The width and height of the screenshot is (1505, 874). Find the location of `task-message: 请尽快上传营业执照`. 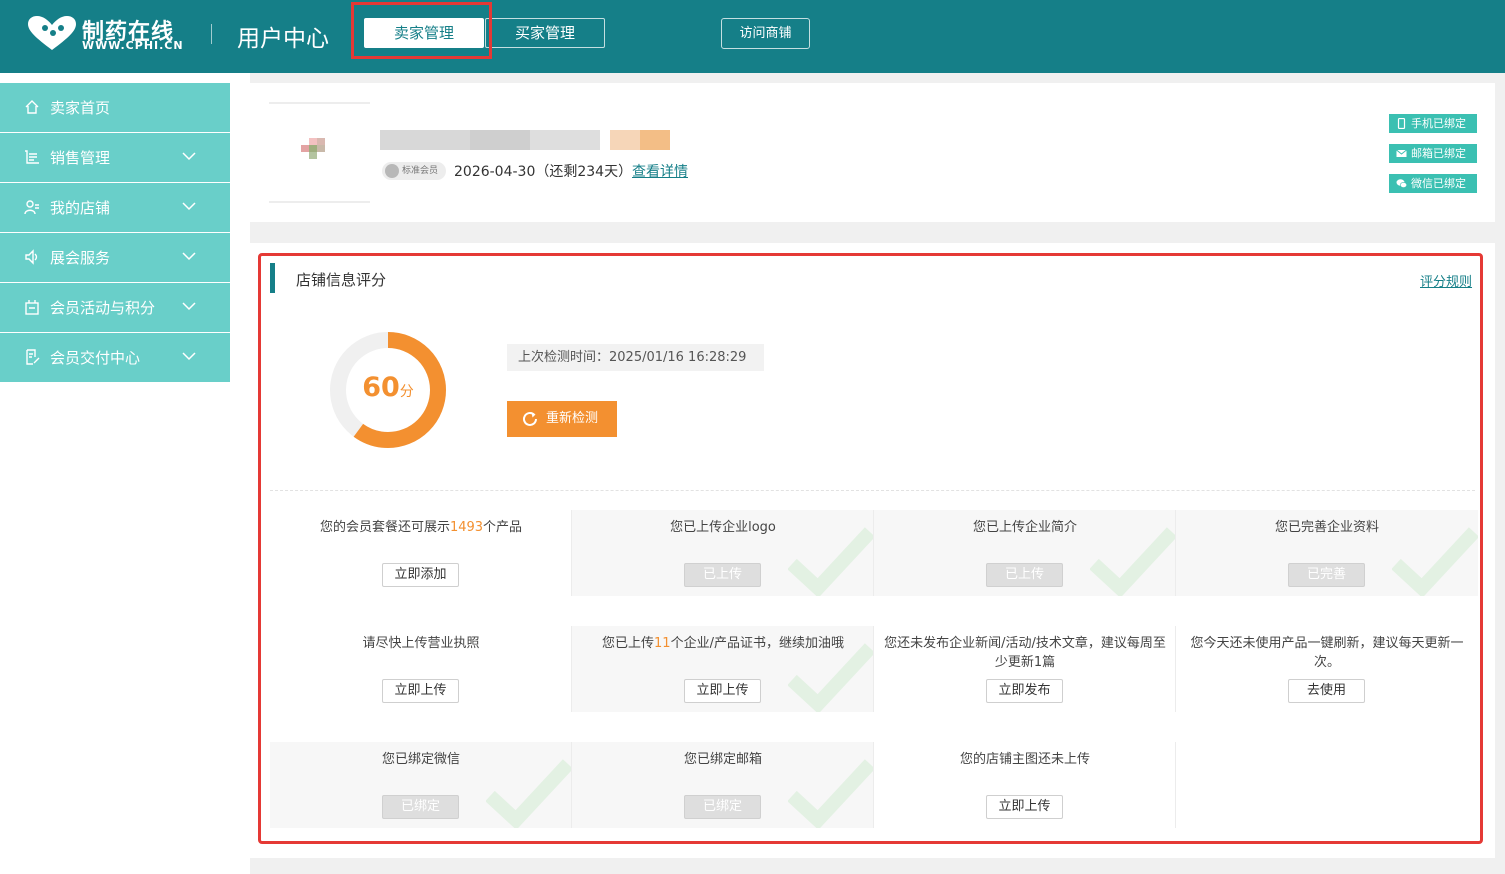

task-message: 请尽快上传营业执照 is located at coordinates (421, 643).